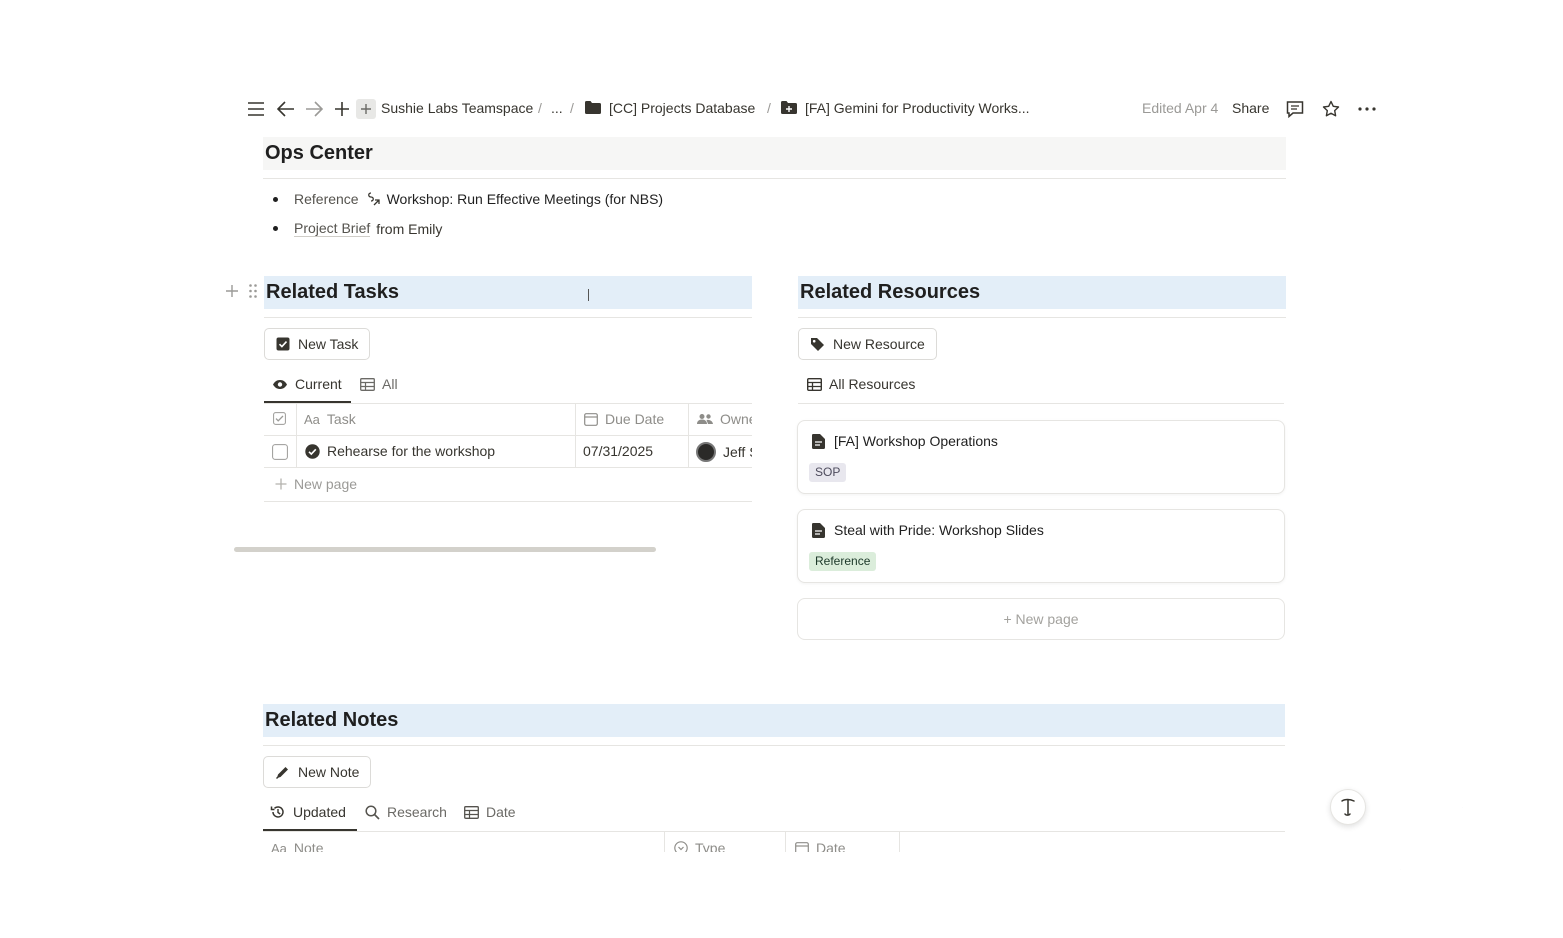 The width and height of the screenshot is (1563, 938). What do you see at coordinates (281, 484) in the screenshot?
I see `plus-icon` at bounding box center [281, 484].